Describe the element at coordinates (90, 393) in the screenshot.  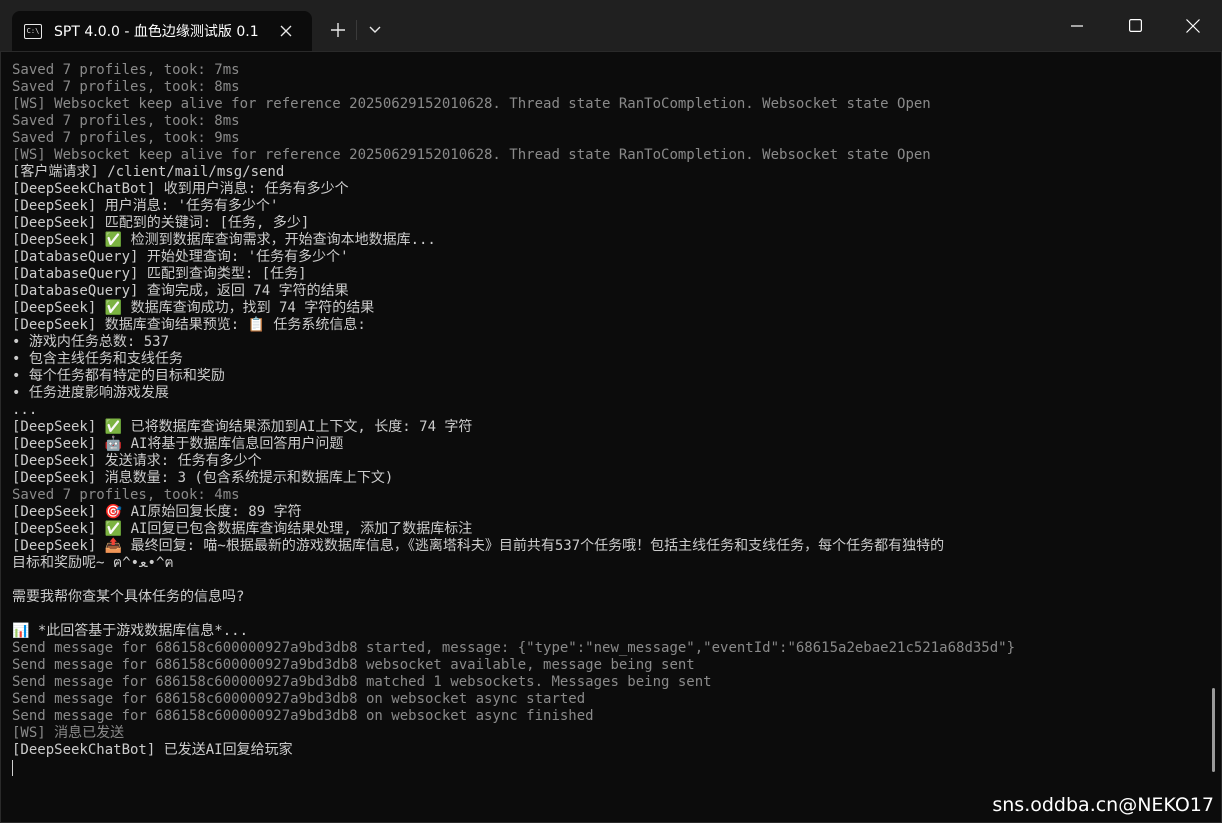
I see `terminal-line: • 任务进度影响游戏发展` at that location.